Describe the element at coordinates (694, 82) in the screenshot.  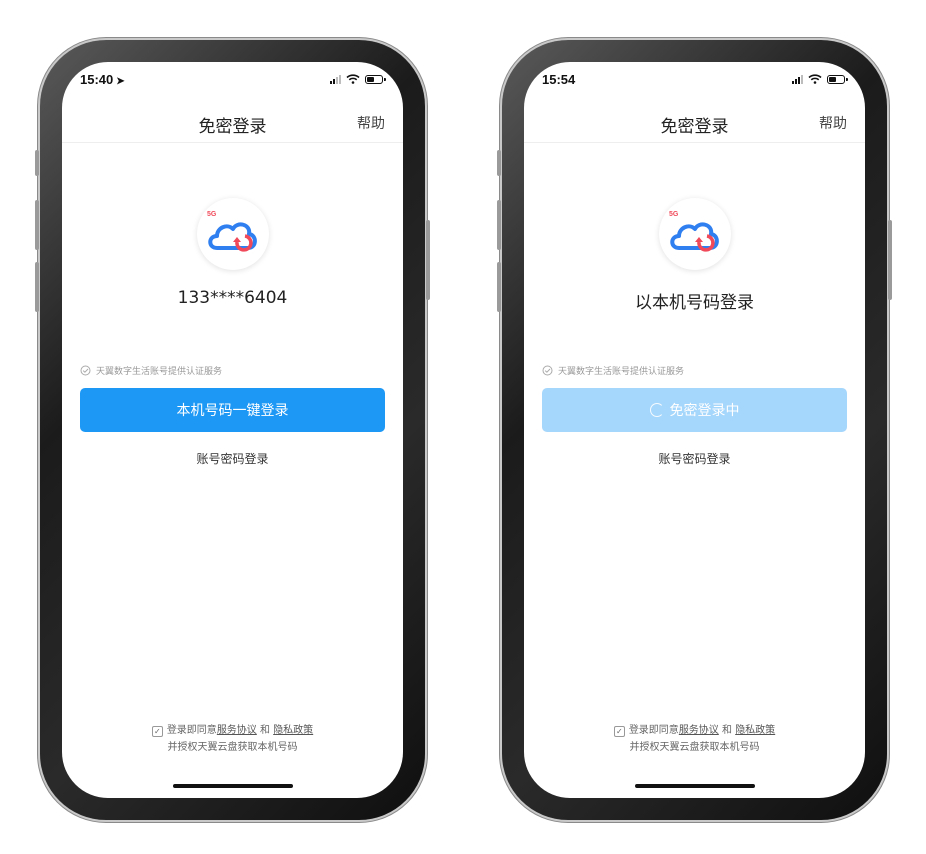
I see `status-bar: 15:54` at that location.